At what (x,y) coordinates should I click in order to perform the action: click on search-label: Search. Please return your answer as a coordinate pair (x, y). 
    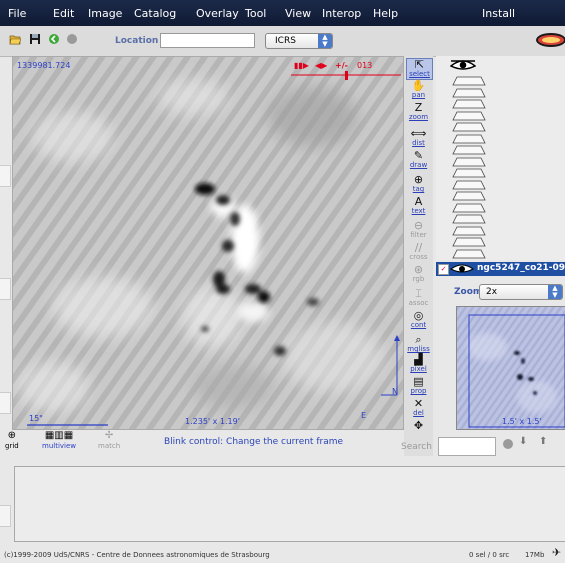
    Looking at the image, I should click on (416, 447).